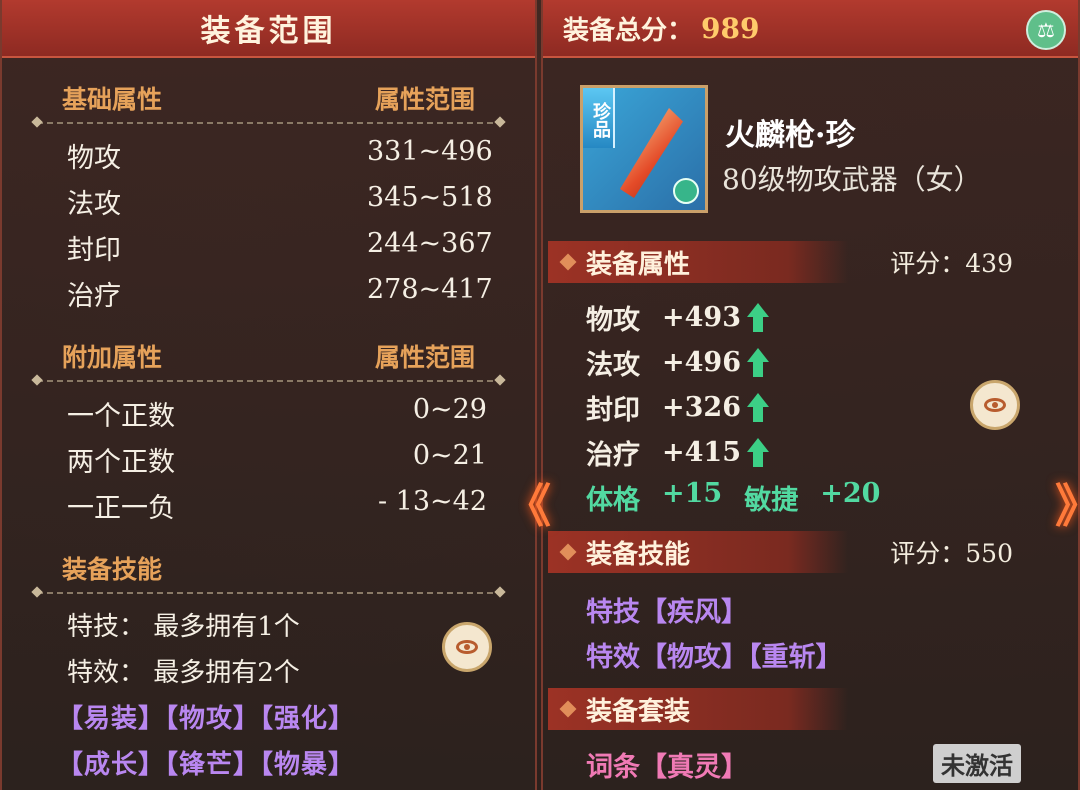 This screenshot has height=790, width=1080. I want to click on extra-attr-label: 附加属性, so click(112, 357).